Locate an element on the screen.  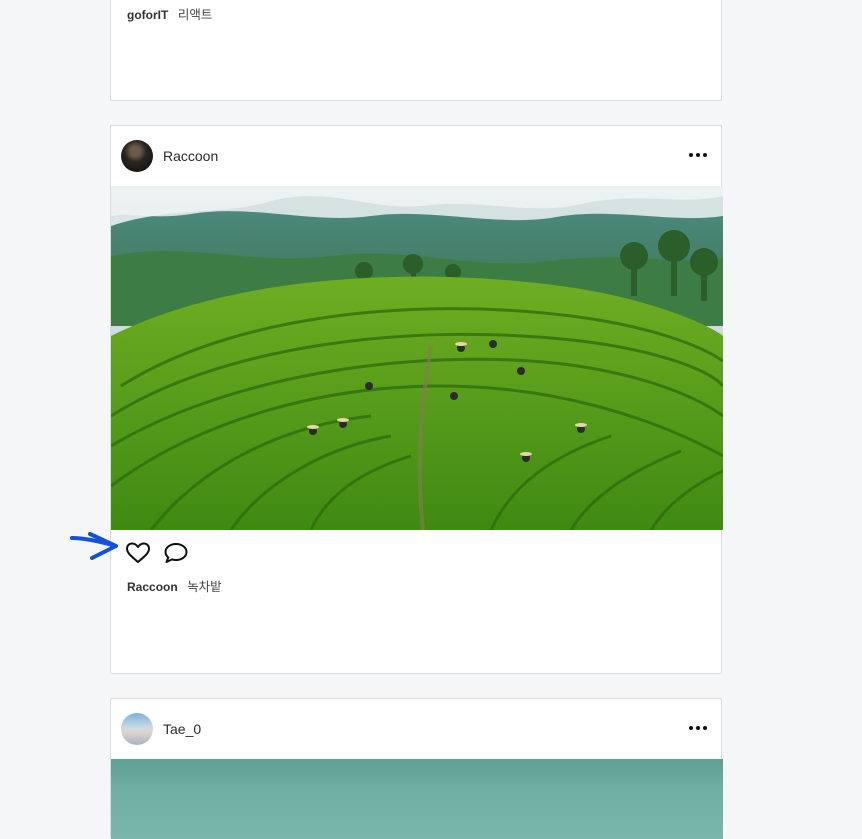
speech-bubble-icon is located at coordinates (176, 553).